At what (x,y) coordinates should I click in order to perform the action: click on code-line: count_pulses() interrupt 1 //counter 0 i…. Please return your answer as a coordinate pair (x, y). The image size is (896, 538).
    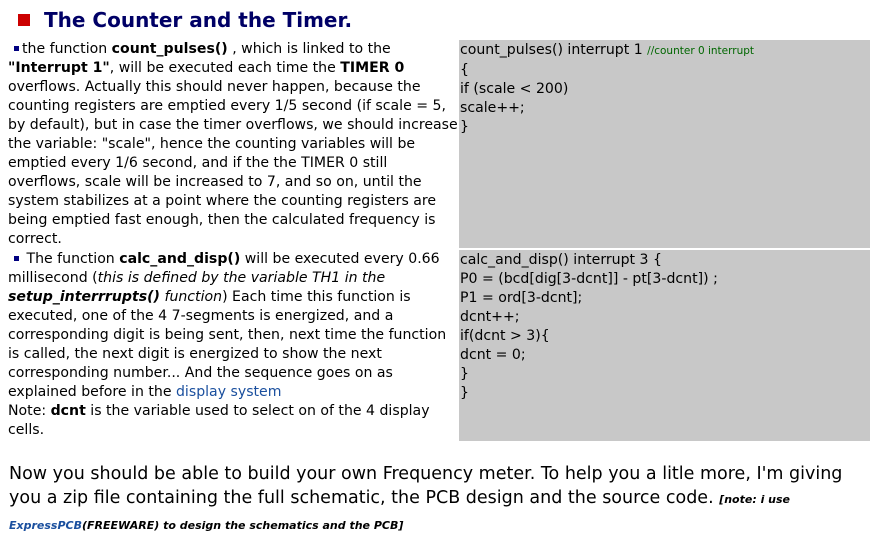
    Looking at the image, I should click on (665, 51).